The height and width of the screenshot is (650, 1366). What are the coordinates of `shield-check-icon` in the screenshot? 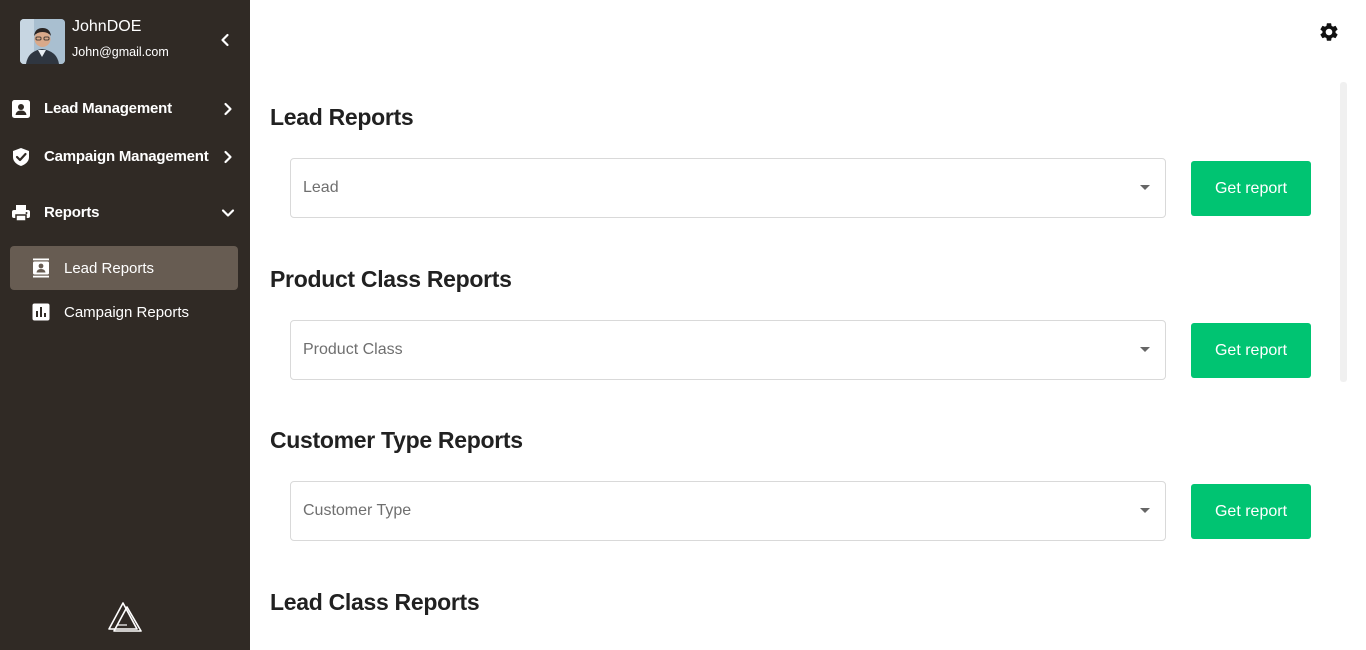 It's located at (21, 157).